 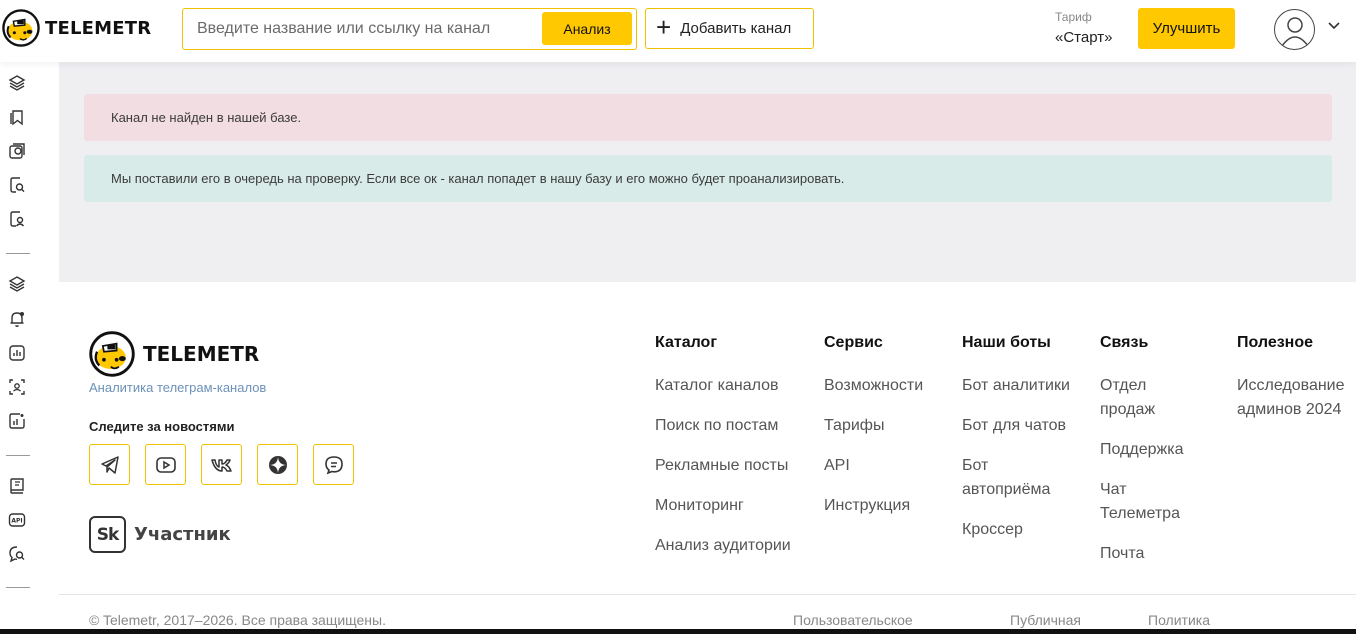 What do you see at coordinates (107, 534) in the screenshot?
I see `skolkovo-logo: Sk` at bounding box center [107, 534].